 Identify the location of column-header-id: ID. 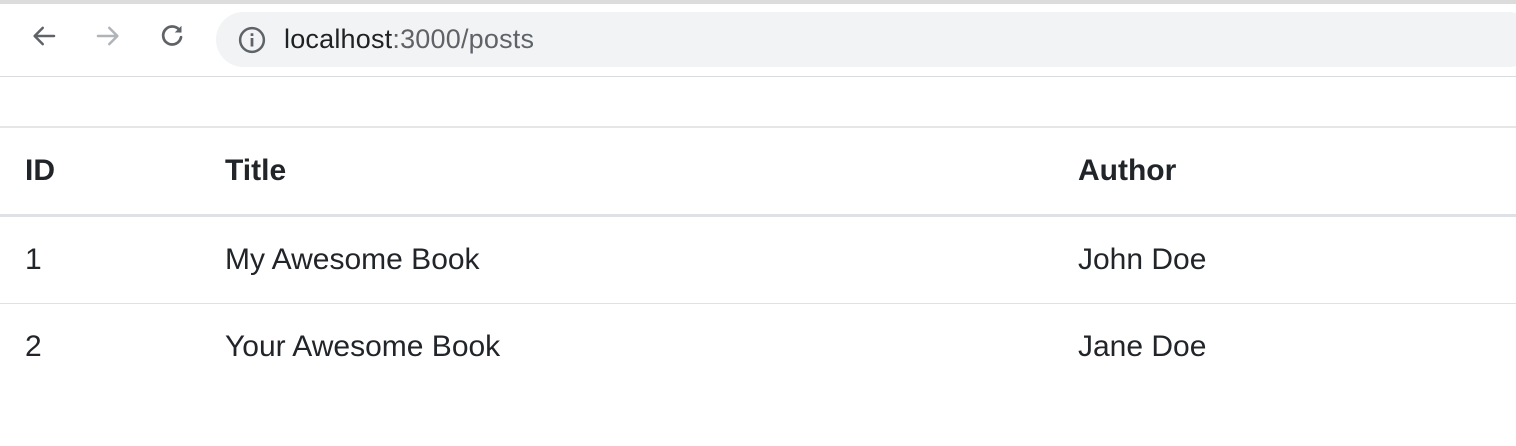
(40, 170).